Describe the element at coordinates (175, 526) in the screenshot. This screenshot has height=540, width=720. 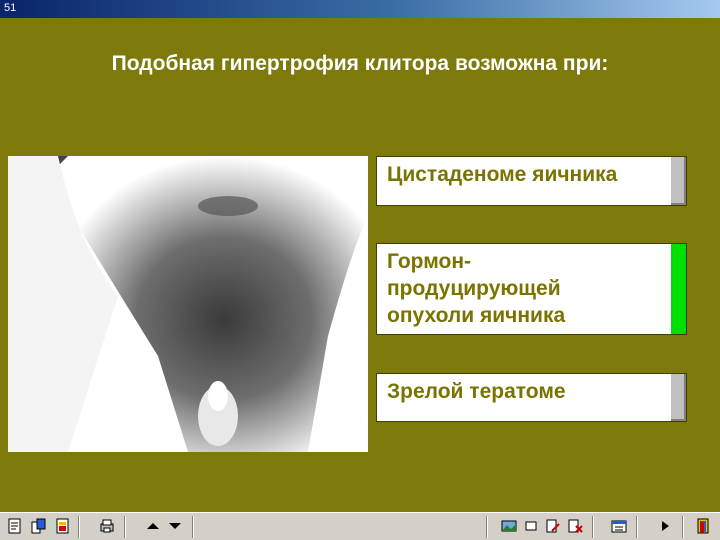
I see `arrow-down-icon` at that location.